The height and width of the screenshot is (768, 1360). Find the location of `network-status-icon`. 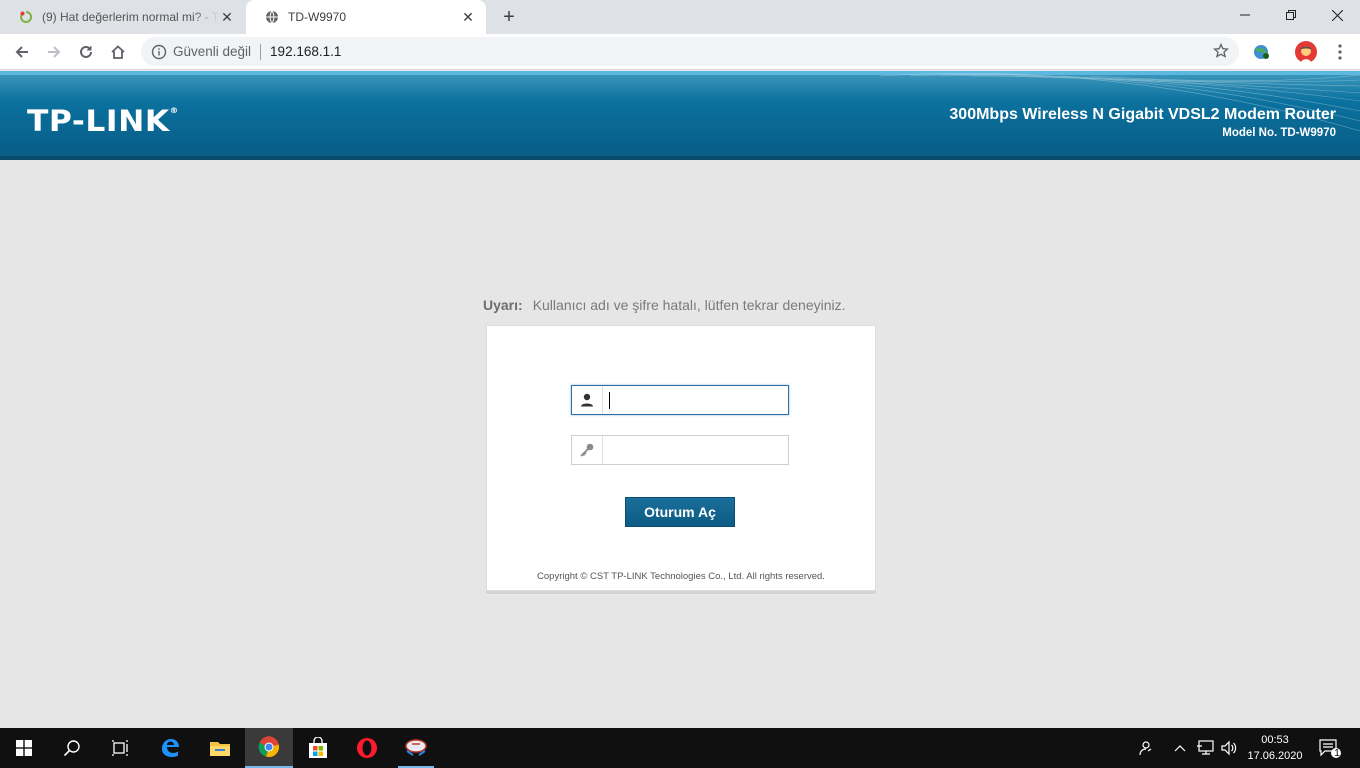

network-status-icon is located at coordinates (1205, 748).